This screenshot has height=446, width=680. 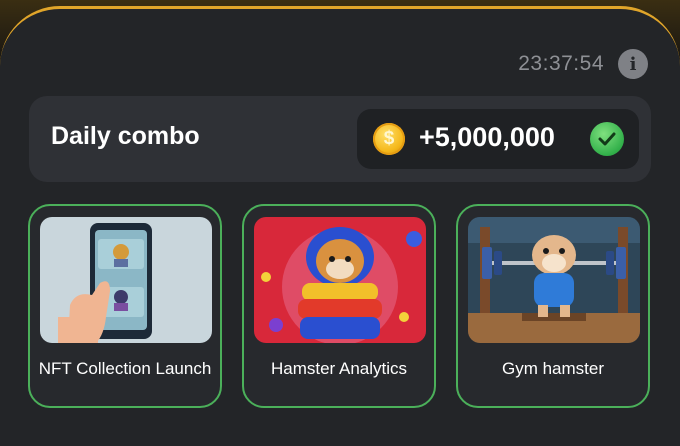 What do you see at coordinates (339, 368) in the screenshot?
I see `card-label: Hamster Analytics` at bounding box center [339, 368].